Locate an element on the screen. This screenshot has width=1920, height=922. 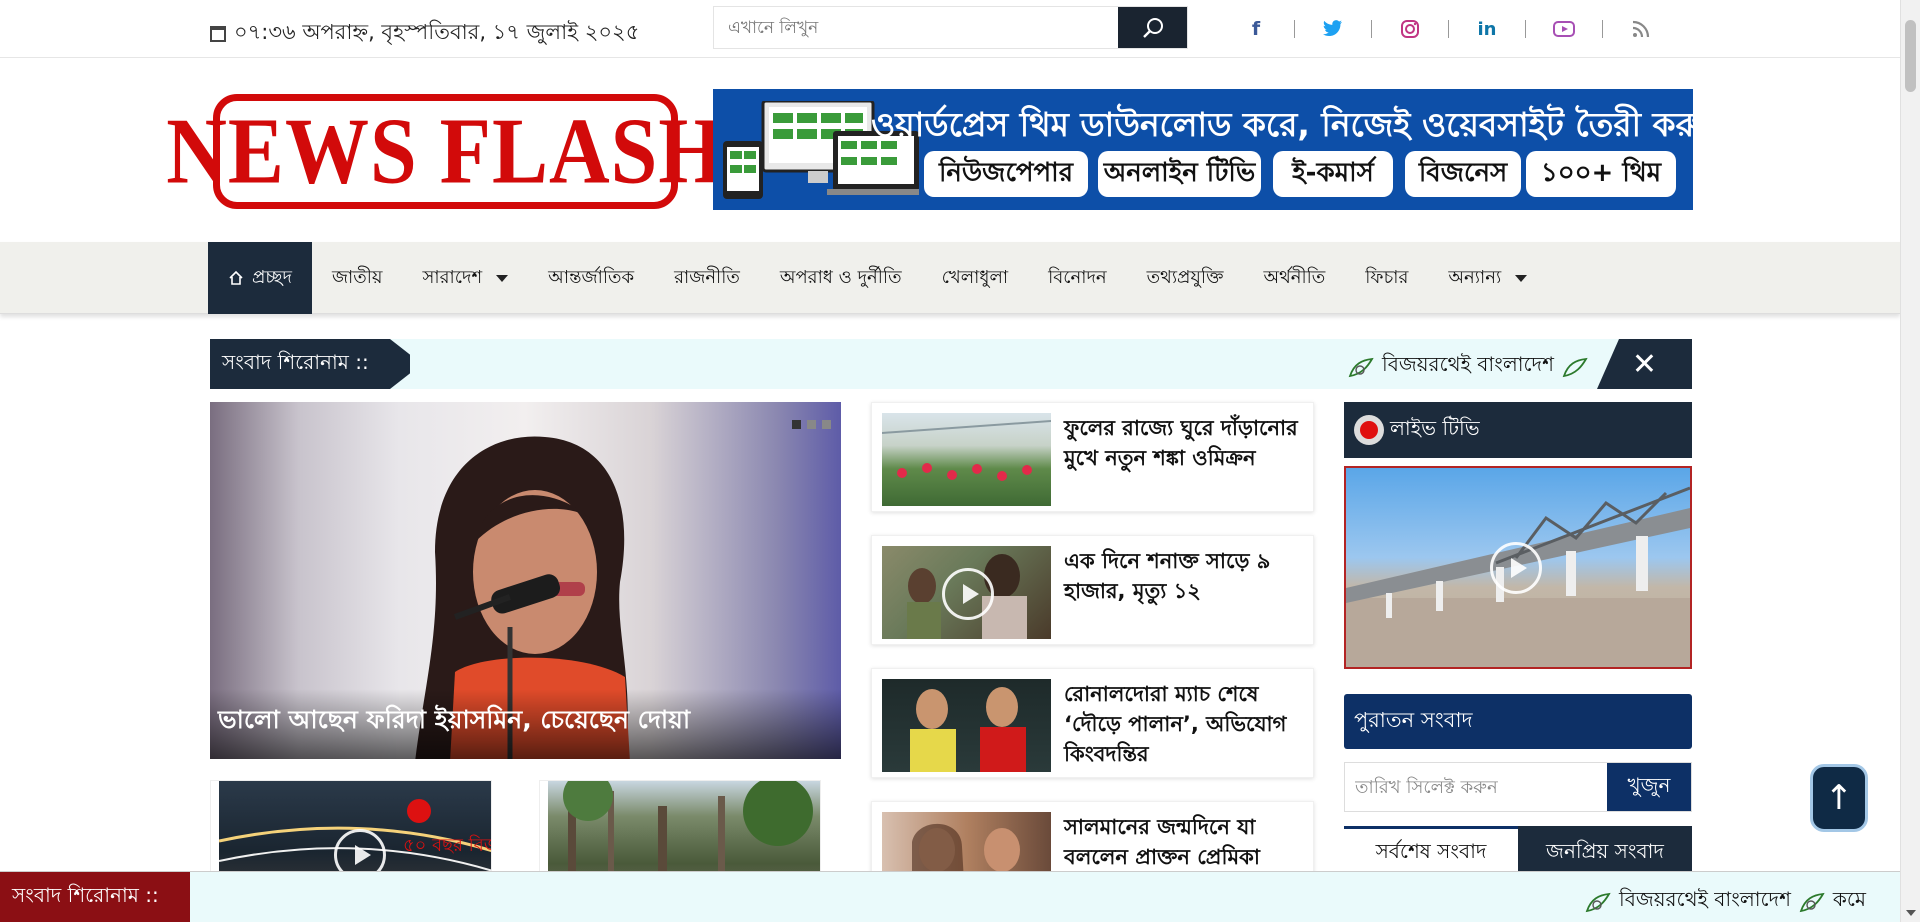
nav-item-economy: অর্থনীতি is located at coordinates (1294, 278).